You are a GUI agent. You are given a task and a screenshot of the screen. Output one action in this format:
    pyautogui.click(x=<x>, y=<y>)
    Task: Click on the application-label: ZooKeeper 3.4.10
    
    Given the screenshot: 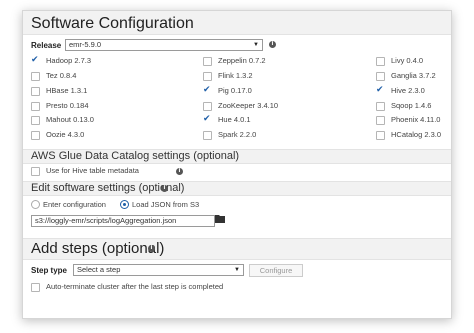 What is the action you would take?
    pyautogui.click(x=248, y=105)
    